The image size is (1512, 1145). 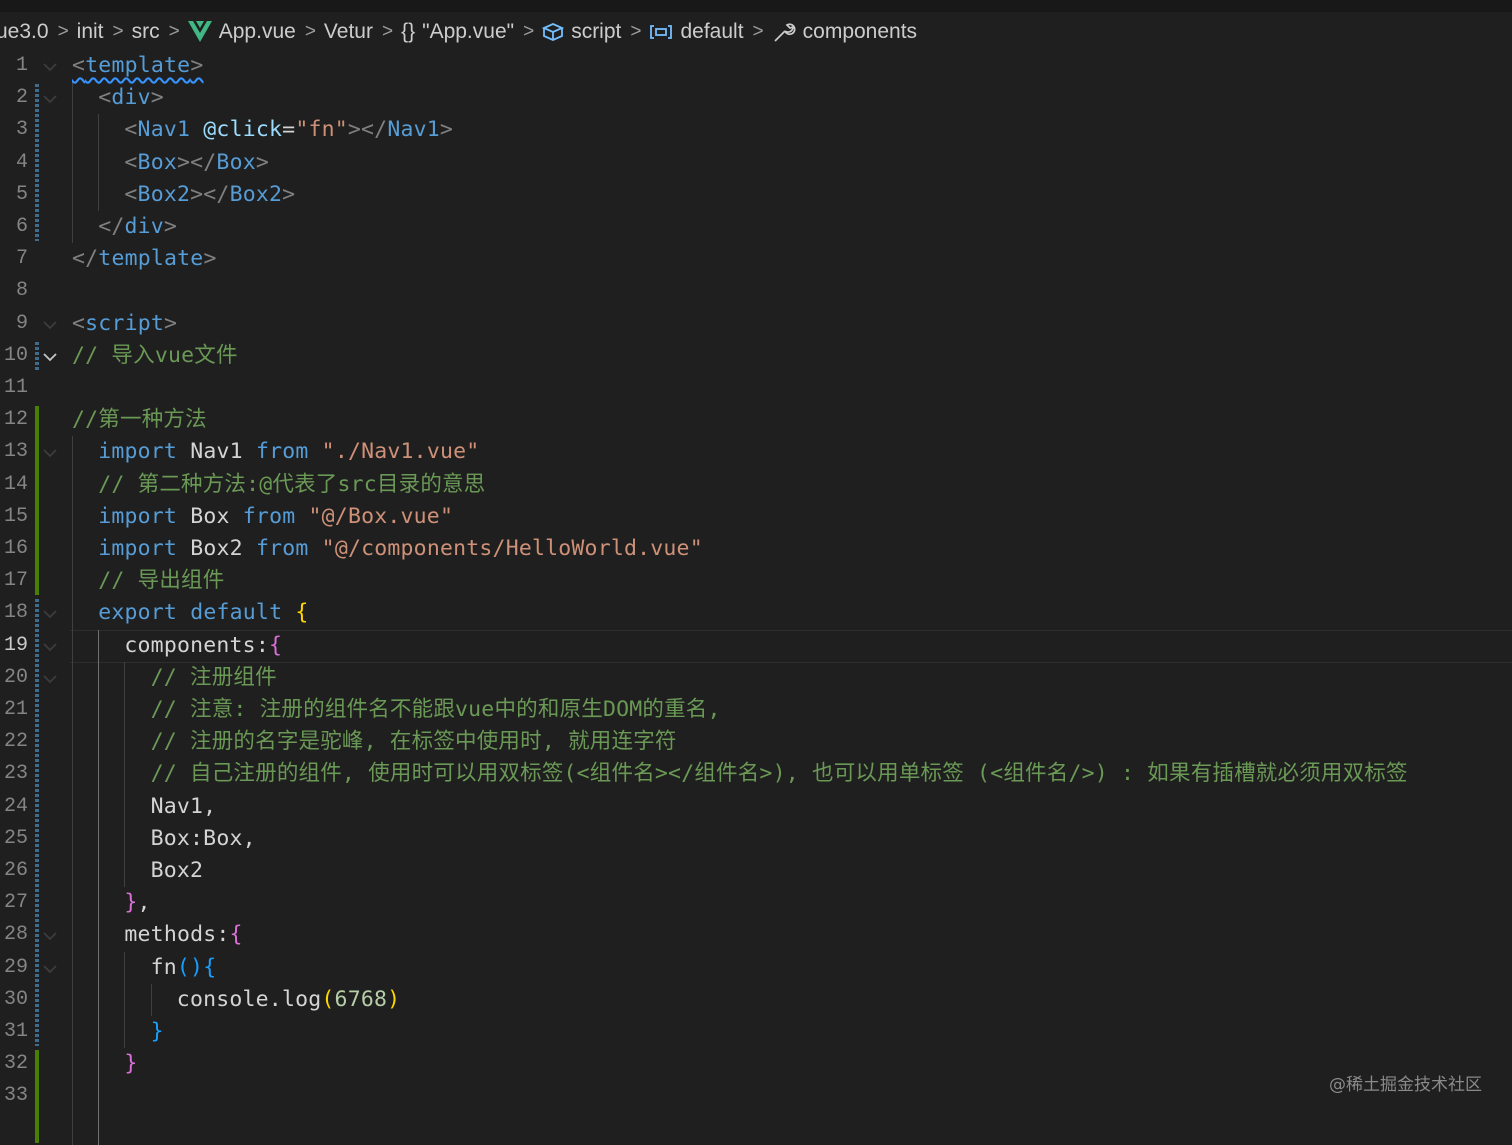 I want to click on code-text: <Nav1 @click="fn"></Nav1>, so click(x=288, y=130).